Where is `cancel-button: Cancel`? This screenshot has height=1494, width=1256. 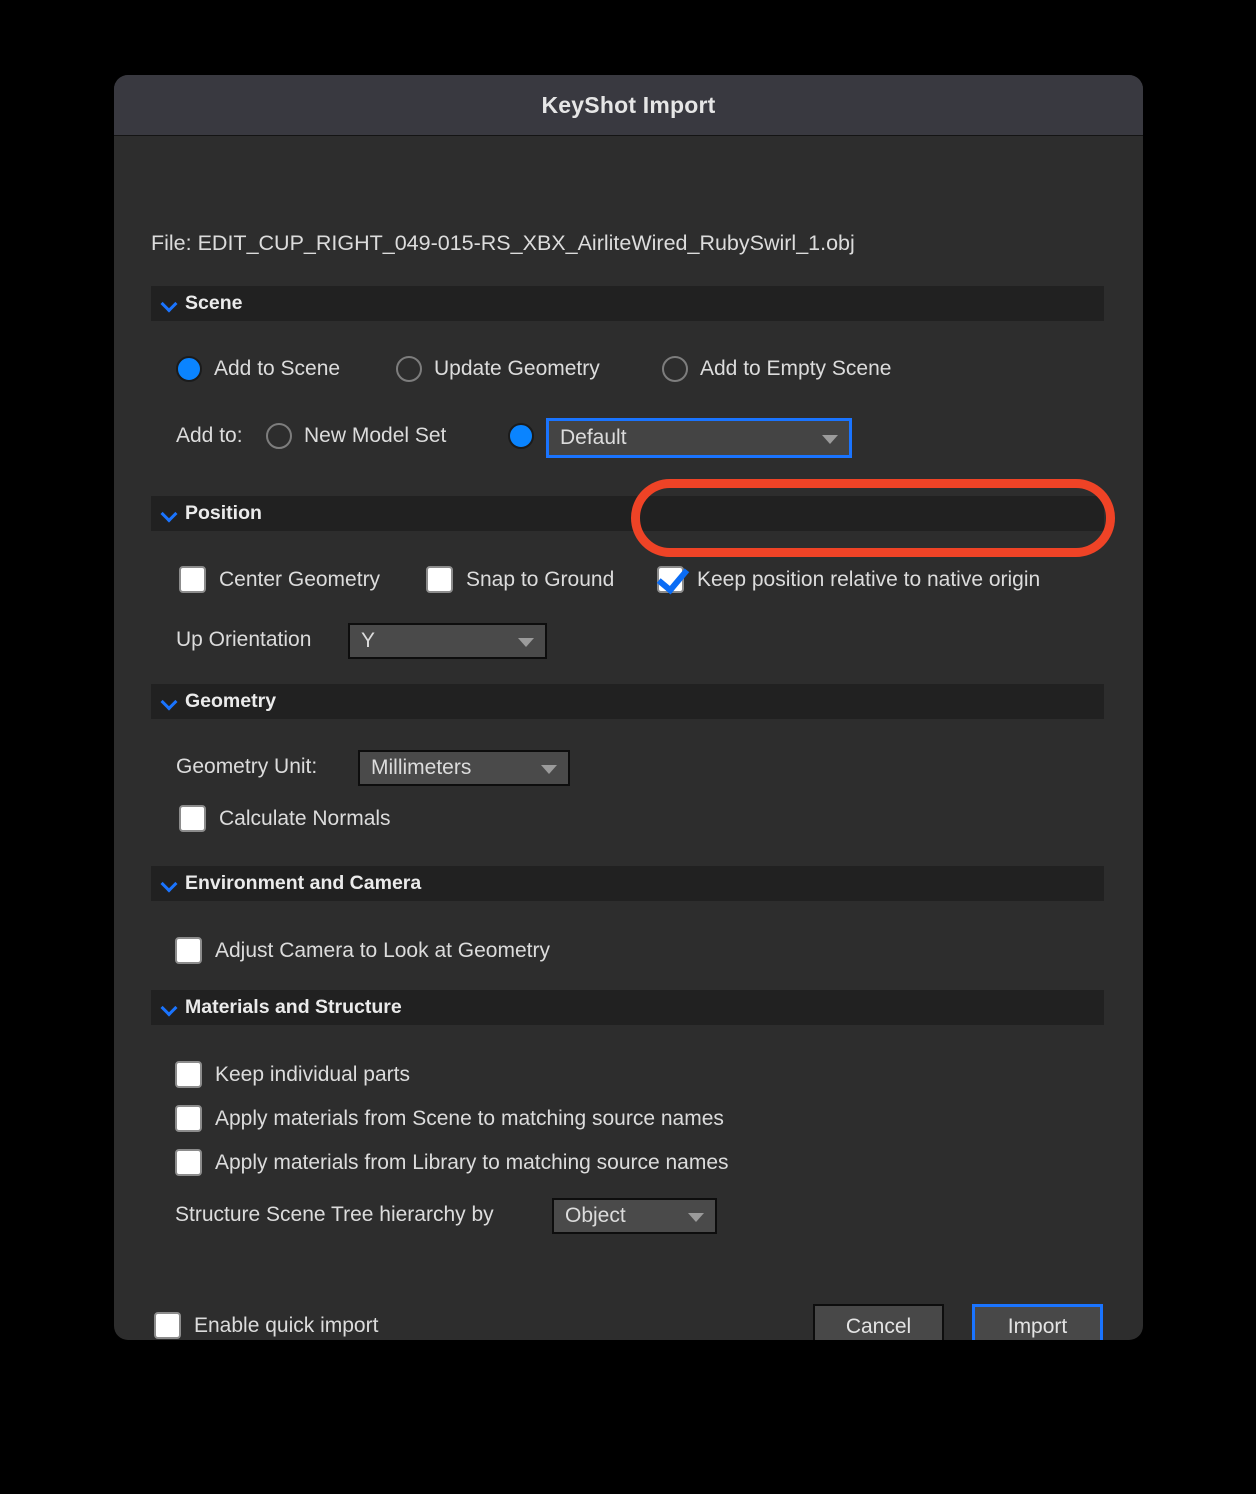 cancel-button: Cancel is located at coordinates (878, 1322).